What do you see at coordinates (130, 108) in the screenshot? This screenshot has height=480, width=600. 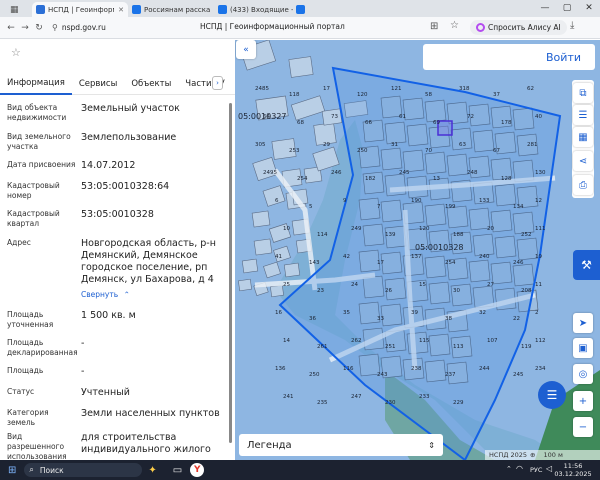 I see `field-value: Земельный участок` at bounding box center [130, 108].